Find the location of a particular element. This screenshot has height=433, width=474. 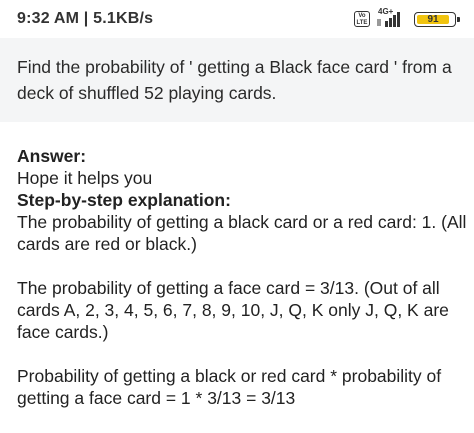

status-icons: Vo LTE 4G+ 91 is located at coordinates (403, 18).